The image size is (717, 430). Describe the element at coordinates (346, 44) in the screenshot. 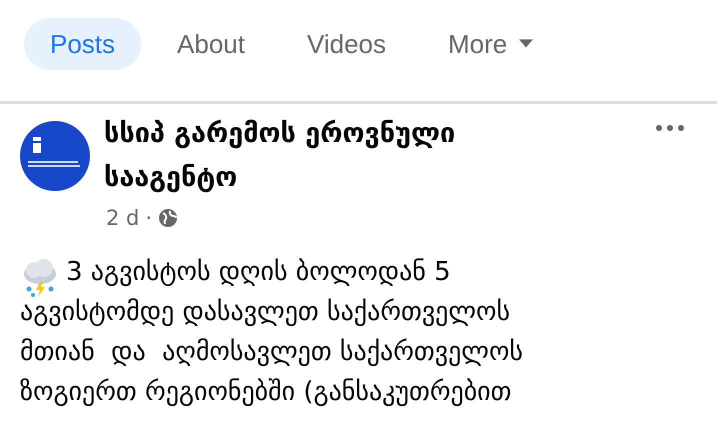

I see `tab: Videos` at that location.